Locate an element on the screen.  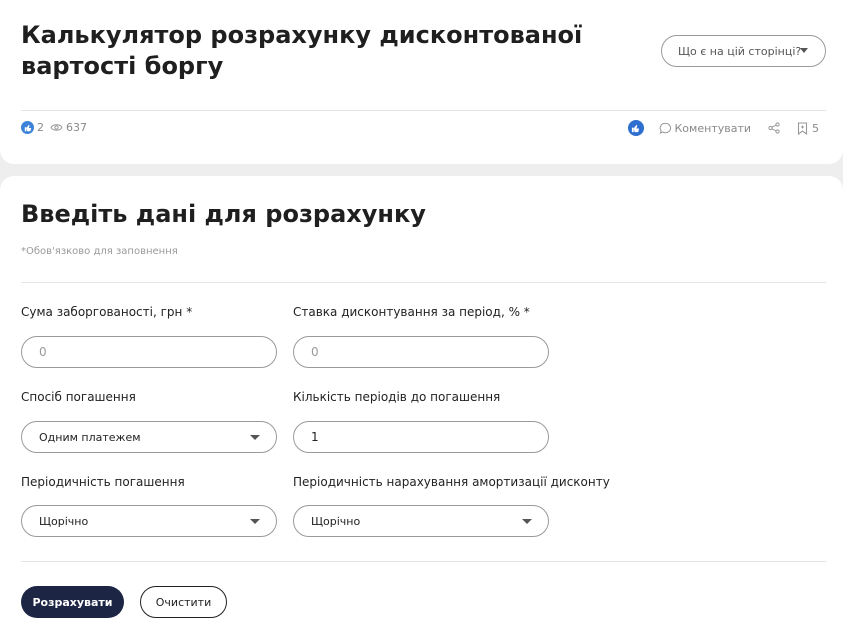
periods-count-label: Кількість періодів до погашення is located at coordinates (397, 397).